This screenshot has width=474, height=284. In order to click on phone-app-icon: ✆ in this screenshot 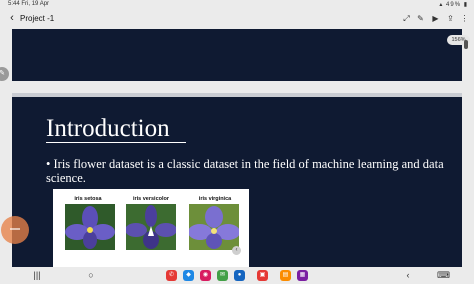, I will do `click(171, 275)`.